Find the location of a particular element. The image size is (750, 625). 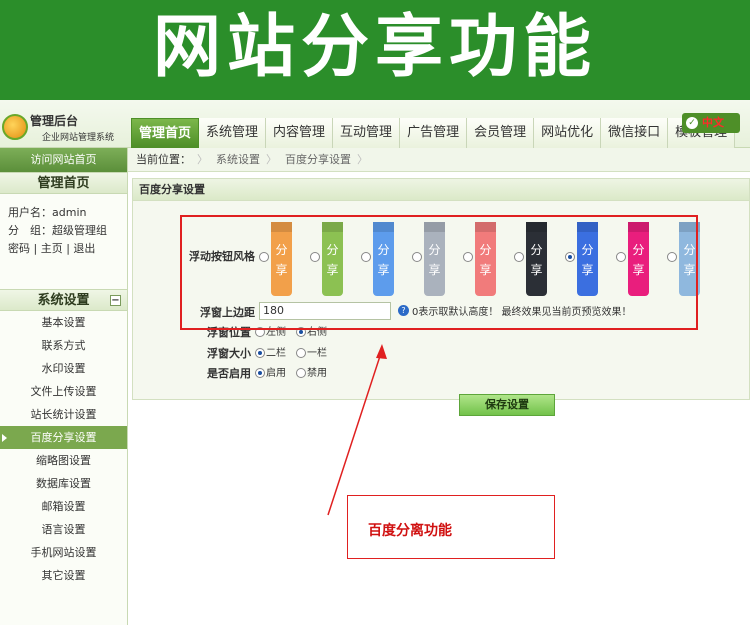

annotation-note-text: 百度分离功能 is located at coordinates (410, 531).